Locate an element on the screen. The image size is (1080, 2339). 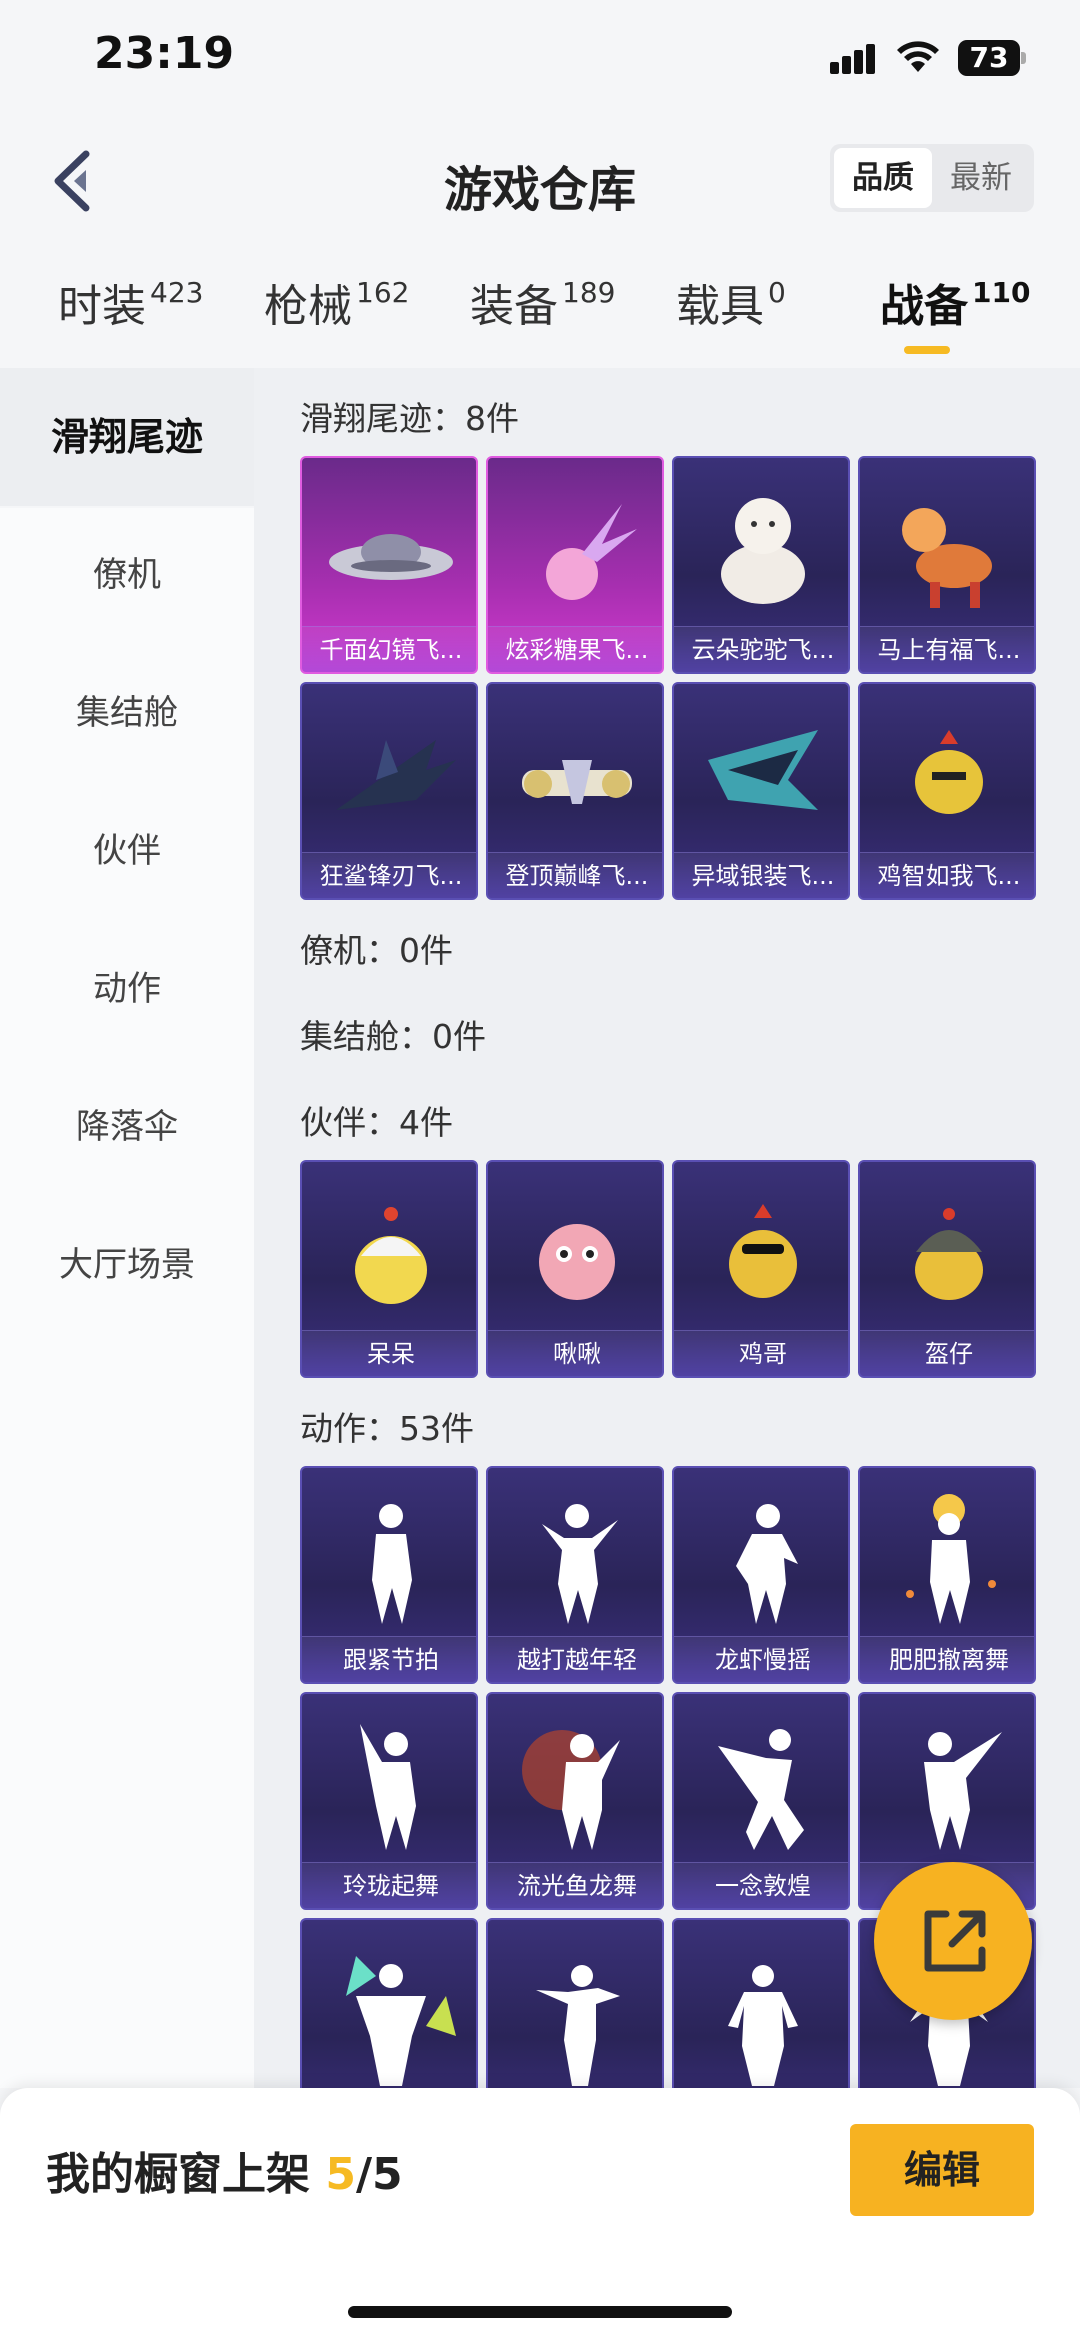
tab-guns: 枪械 162 is located at coordinates (336, 305).